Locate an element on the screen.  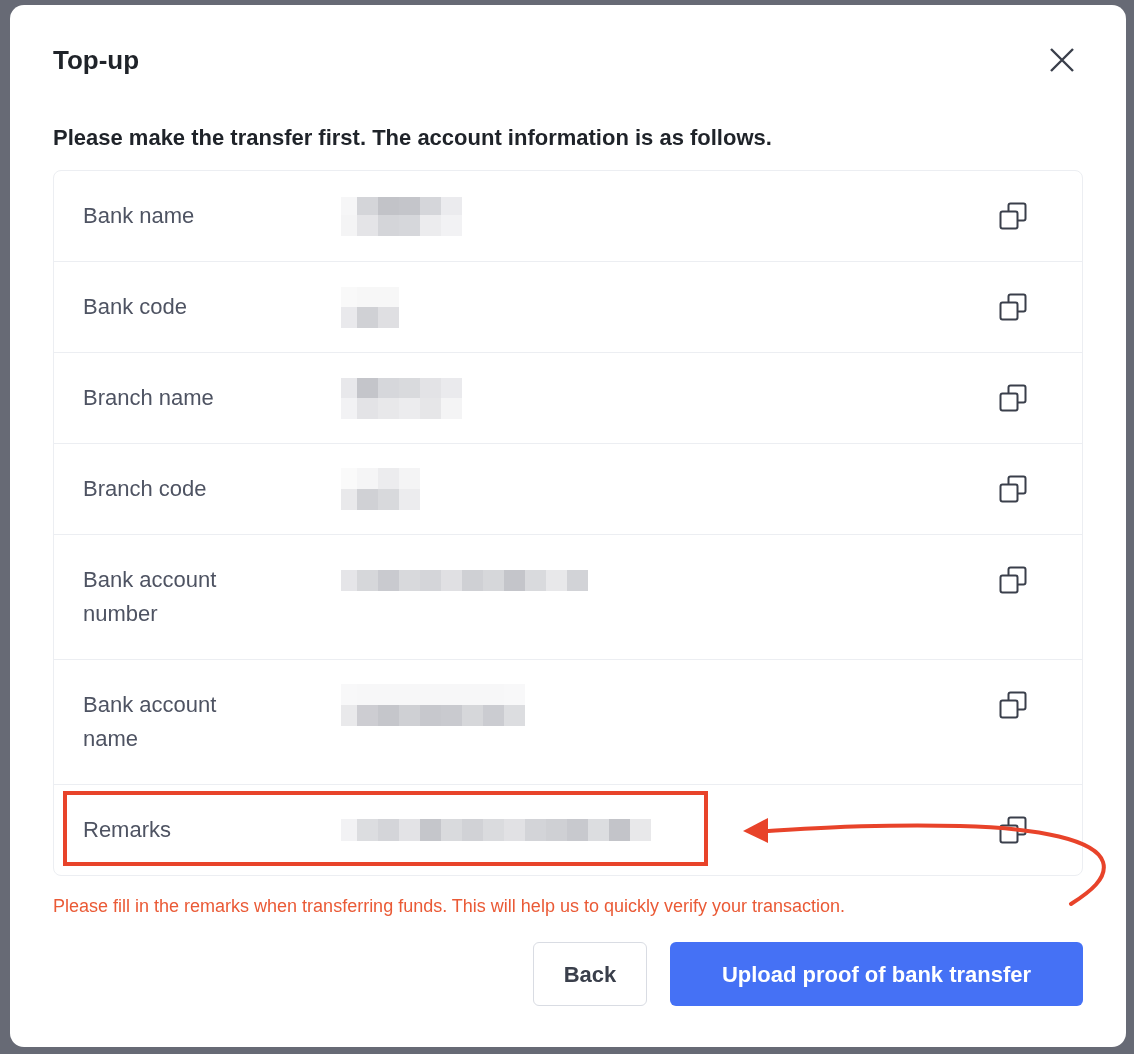
remarks-notice: Please fill in the remarks when transferring funds. This will help us to quickly verify your transaction. is located at coordinates (449, 906).